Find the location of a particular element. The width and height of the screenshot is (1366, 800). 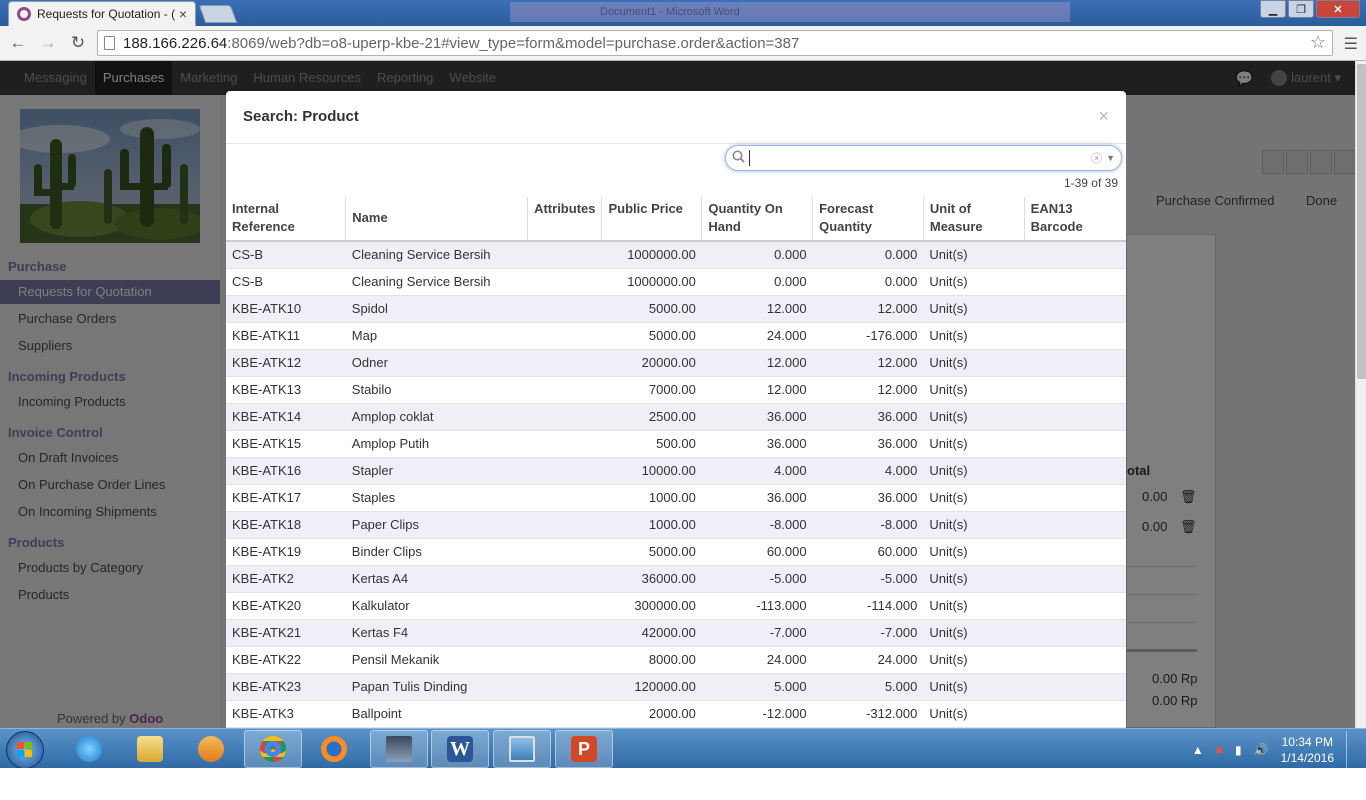

cell-public-price: 120000.00 is located at coordinates (651, 687).